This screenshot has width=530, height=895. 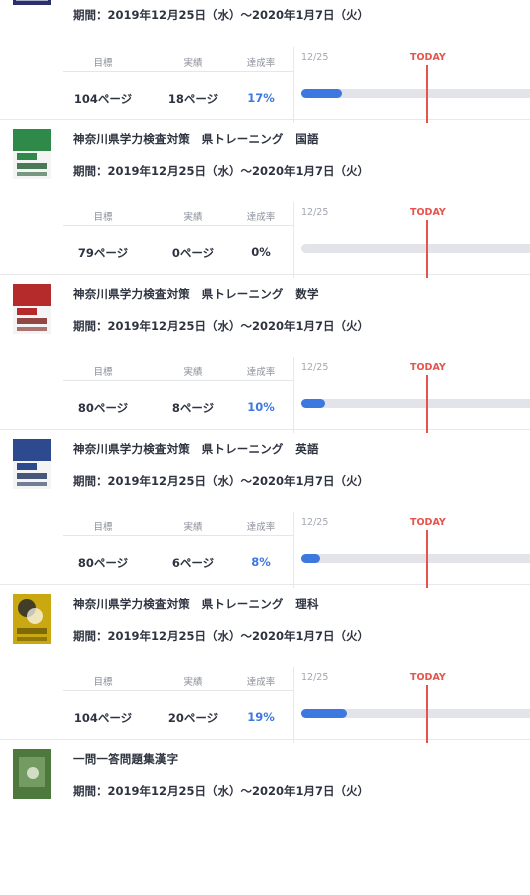 What do you see at coordinates (196, 139) in the screenshot?
I see `book-title: 神奈川県学力検査対策 県トレーニング 国語` at bounding box center [196, 139].